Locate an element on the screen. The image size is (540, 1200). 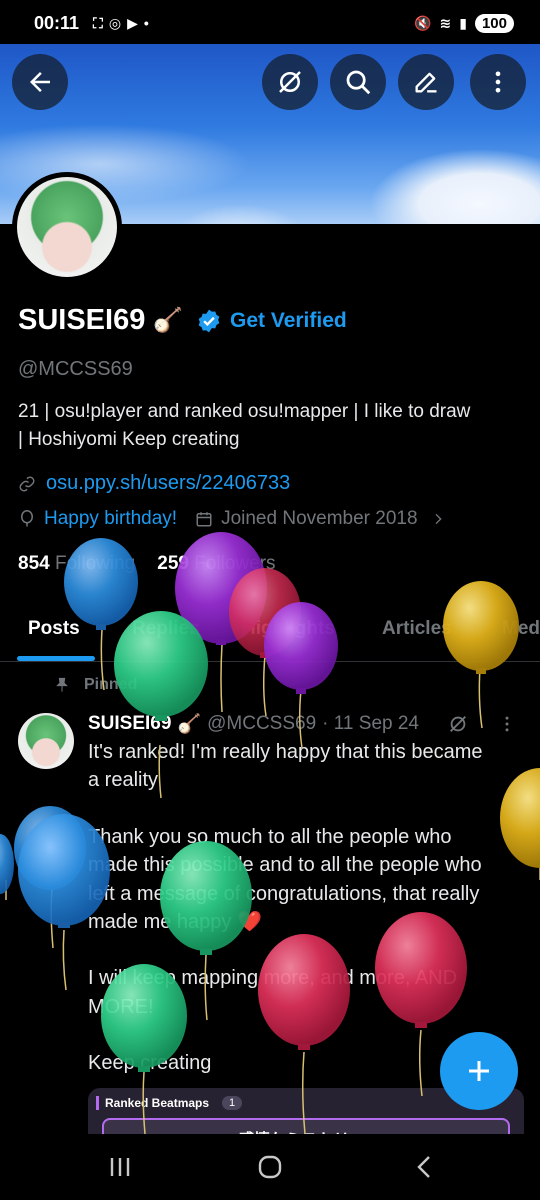
system-icons: 🔇 ≋ ▮ 100 is located at coordinates (464, 23).